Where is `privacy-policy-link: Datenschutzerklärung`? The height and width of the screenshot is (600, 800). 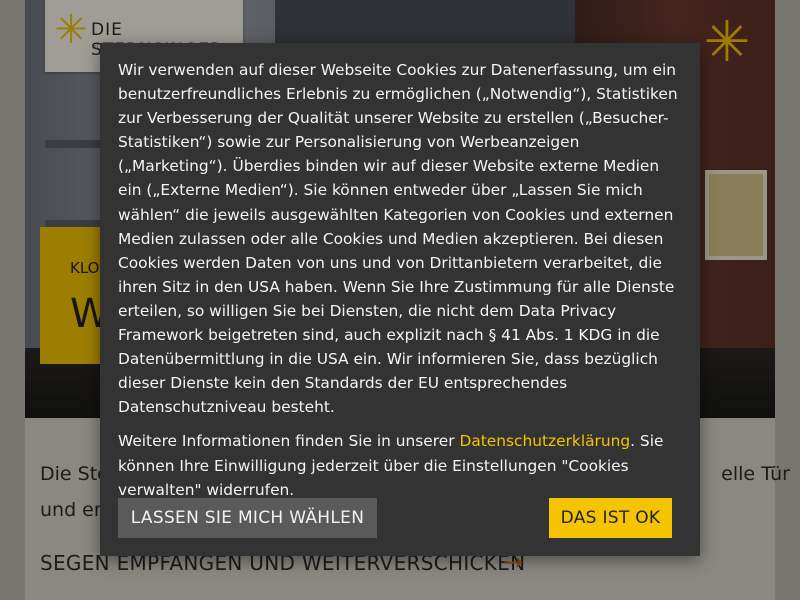 privacy-policy-link: Datenschutzerklärung is located at coordinates (544, 441).